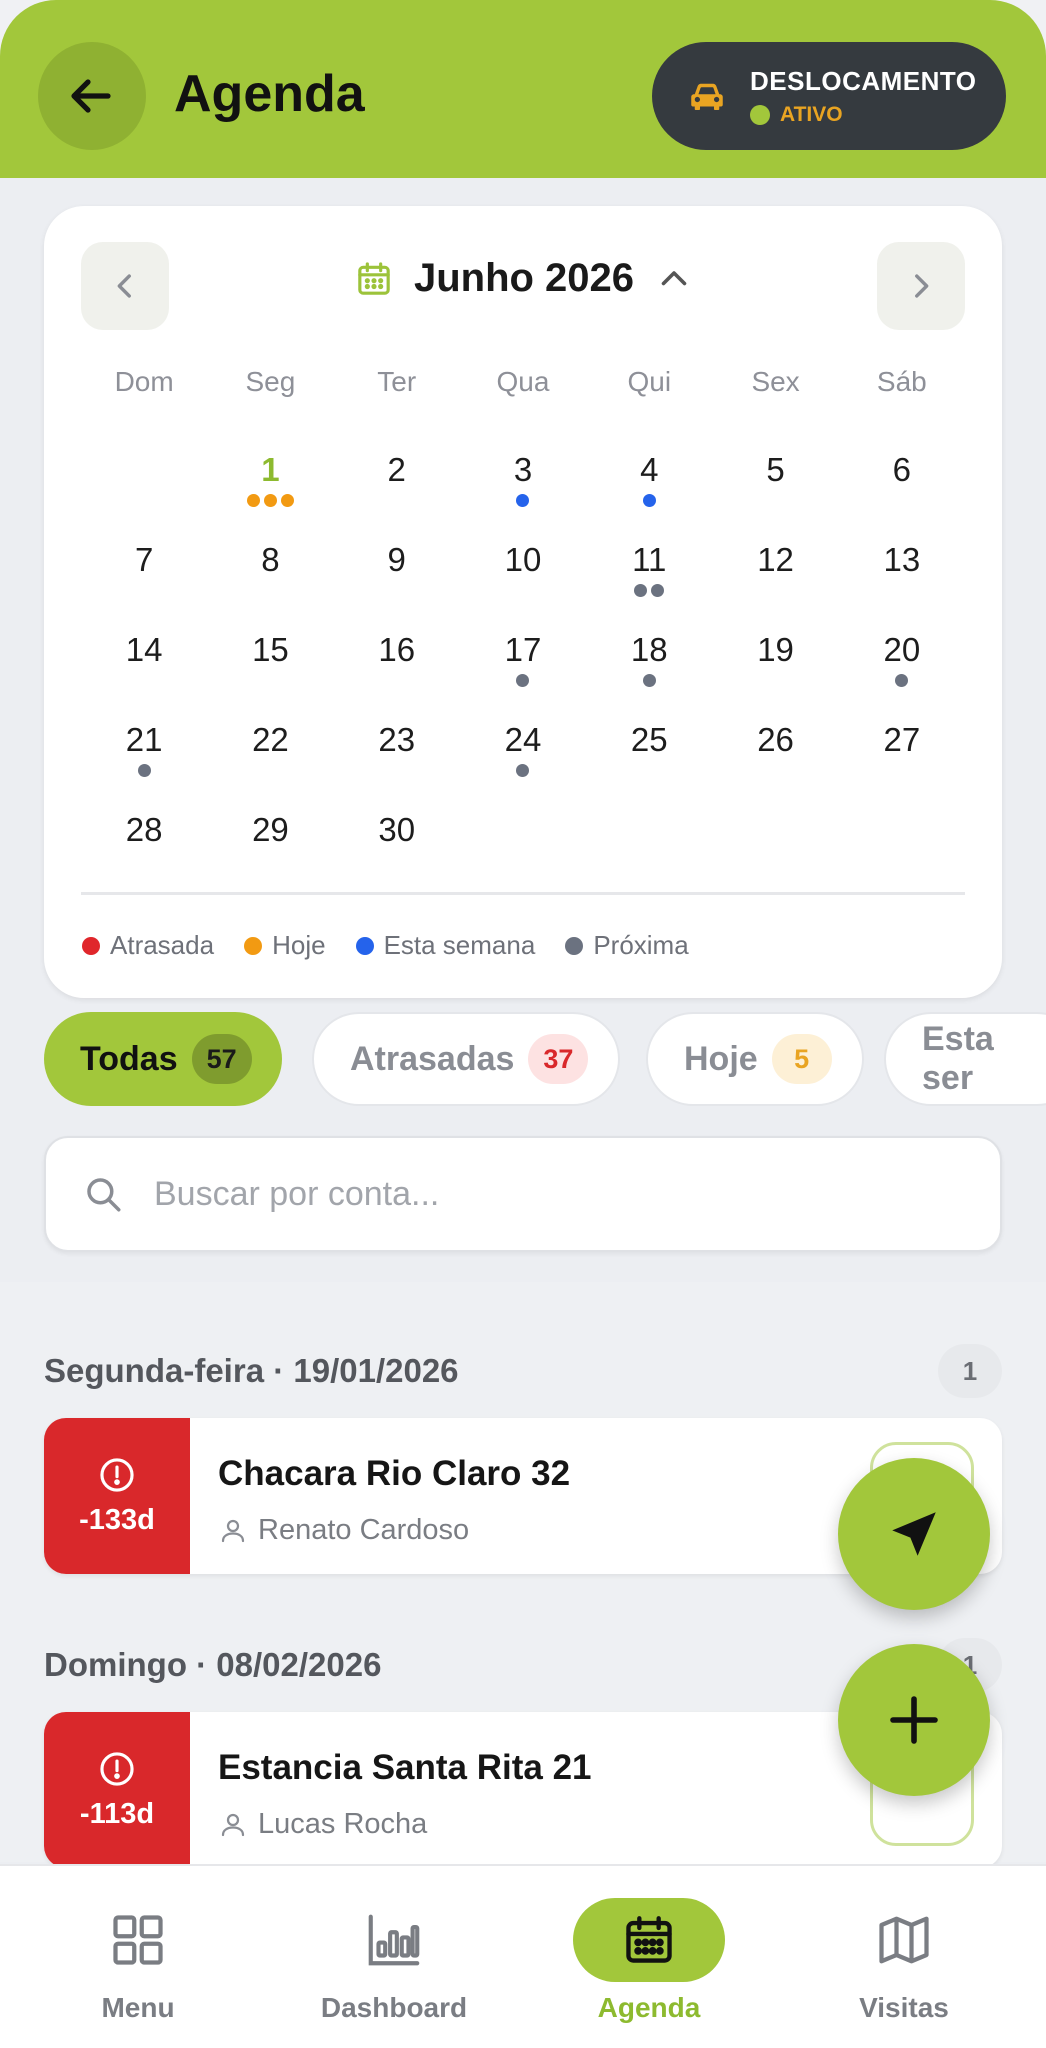 This screenshot has width=1046, height=2048. I want to click on overdue-indicator: -113d, so click(117, 1790).